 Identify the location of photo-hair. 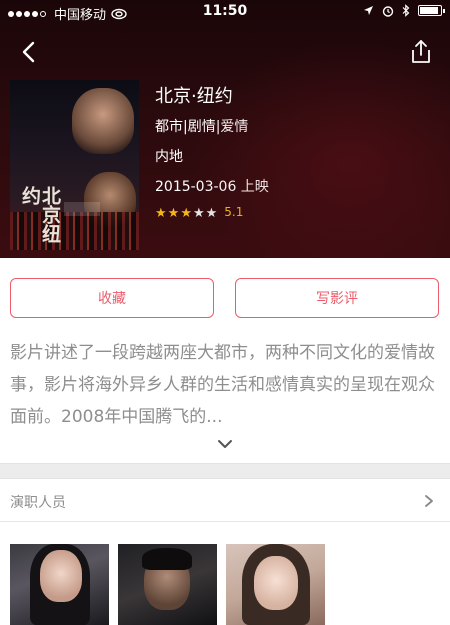
(167, 559).